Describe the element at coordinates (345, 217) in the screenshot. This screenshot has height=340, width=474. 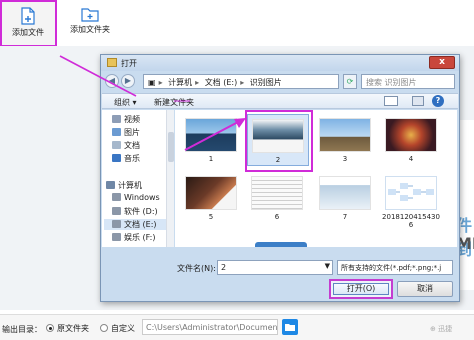
I see `file-caption: 7` at that location.